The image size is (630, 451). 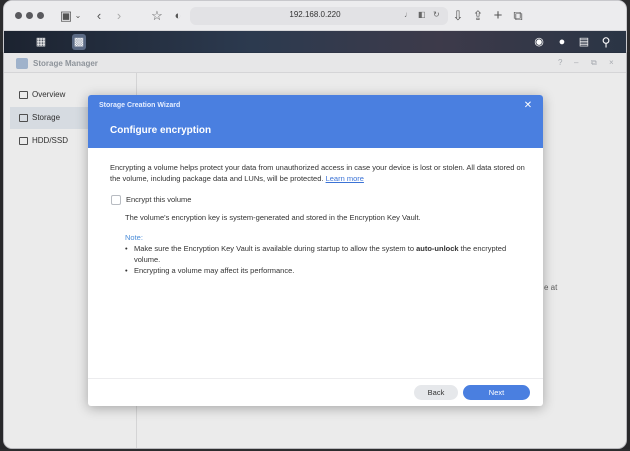 What do you see at coordinates (436, 14) in the screenshot?
I see `reload-icon: ↻` at bounding box center [436, 14].